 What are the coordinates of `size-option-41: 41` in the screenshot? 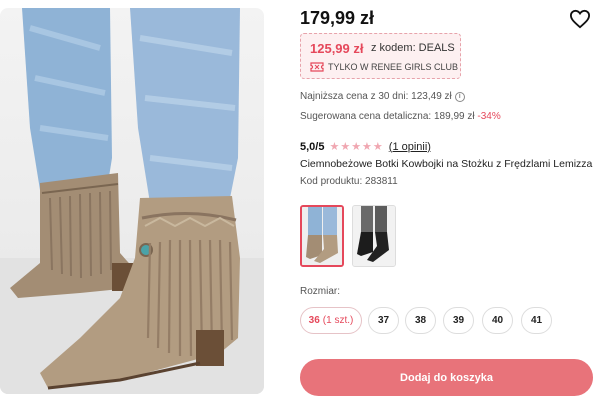 It's located at (536, 320).